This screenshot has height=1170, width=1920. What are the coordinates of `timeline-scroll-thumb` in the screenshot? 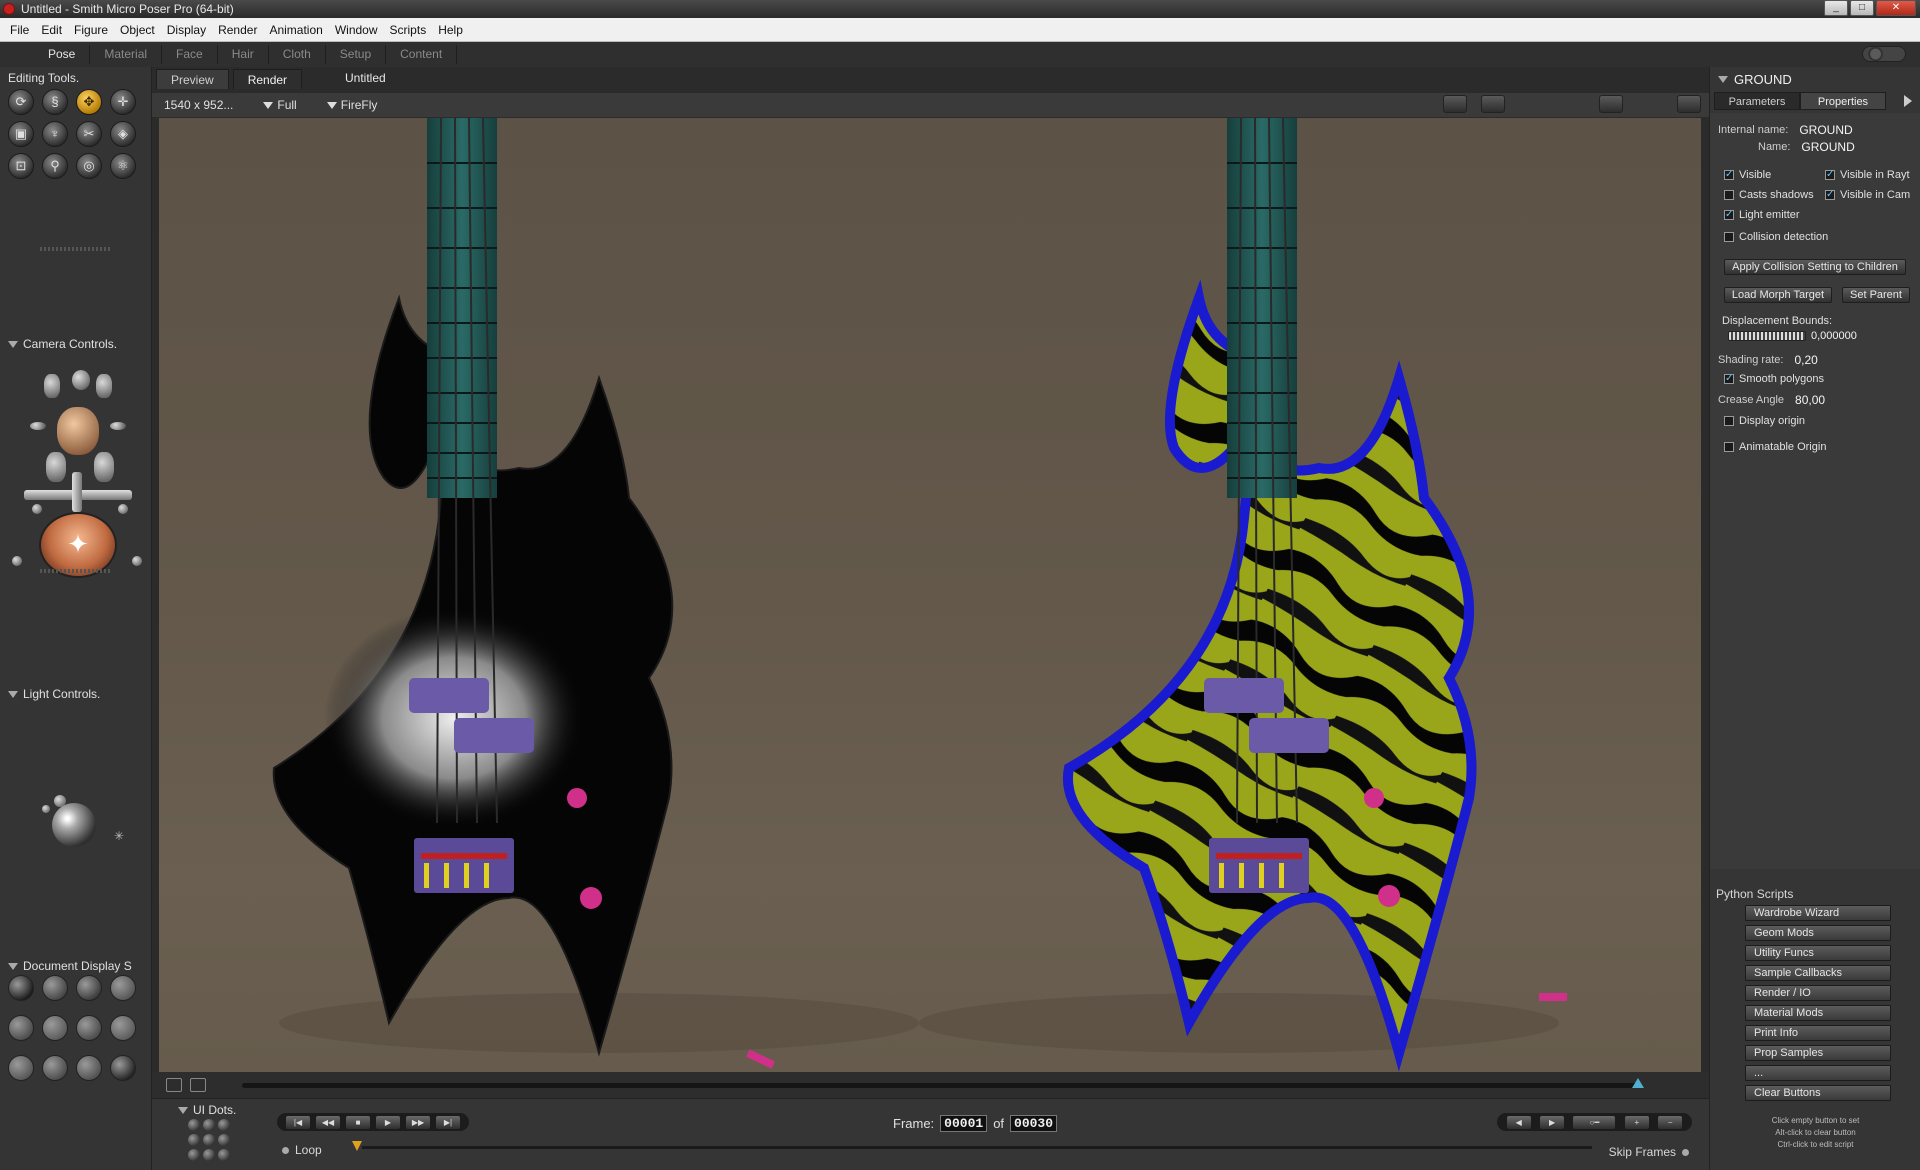 It's located at (1638, 1083).